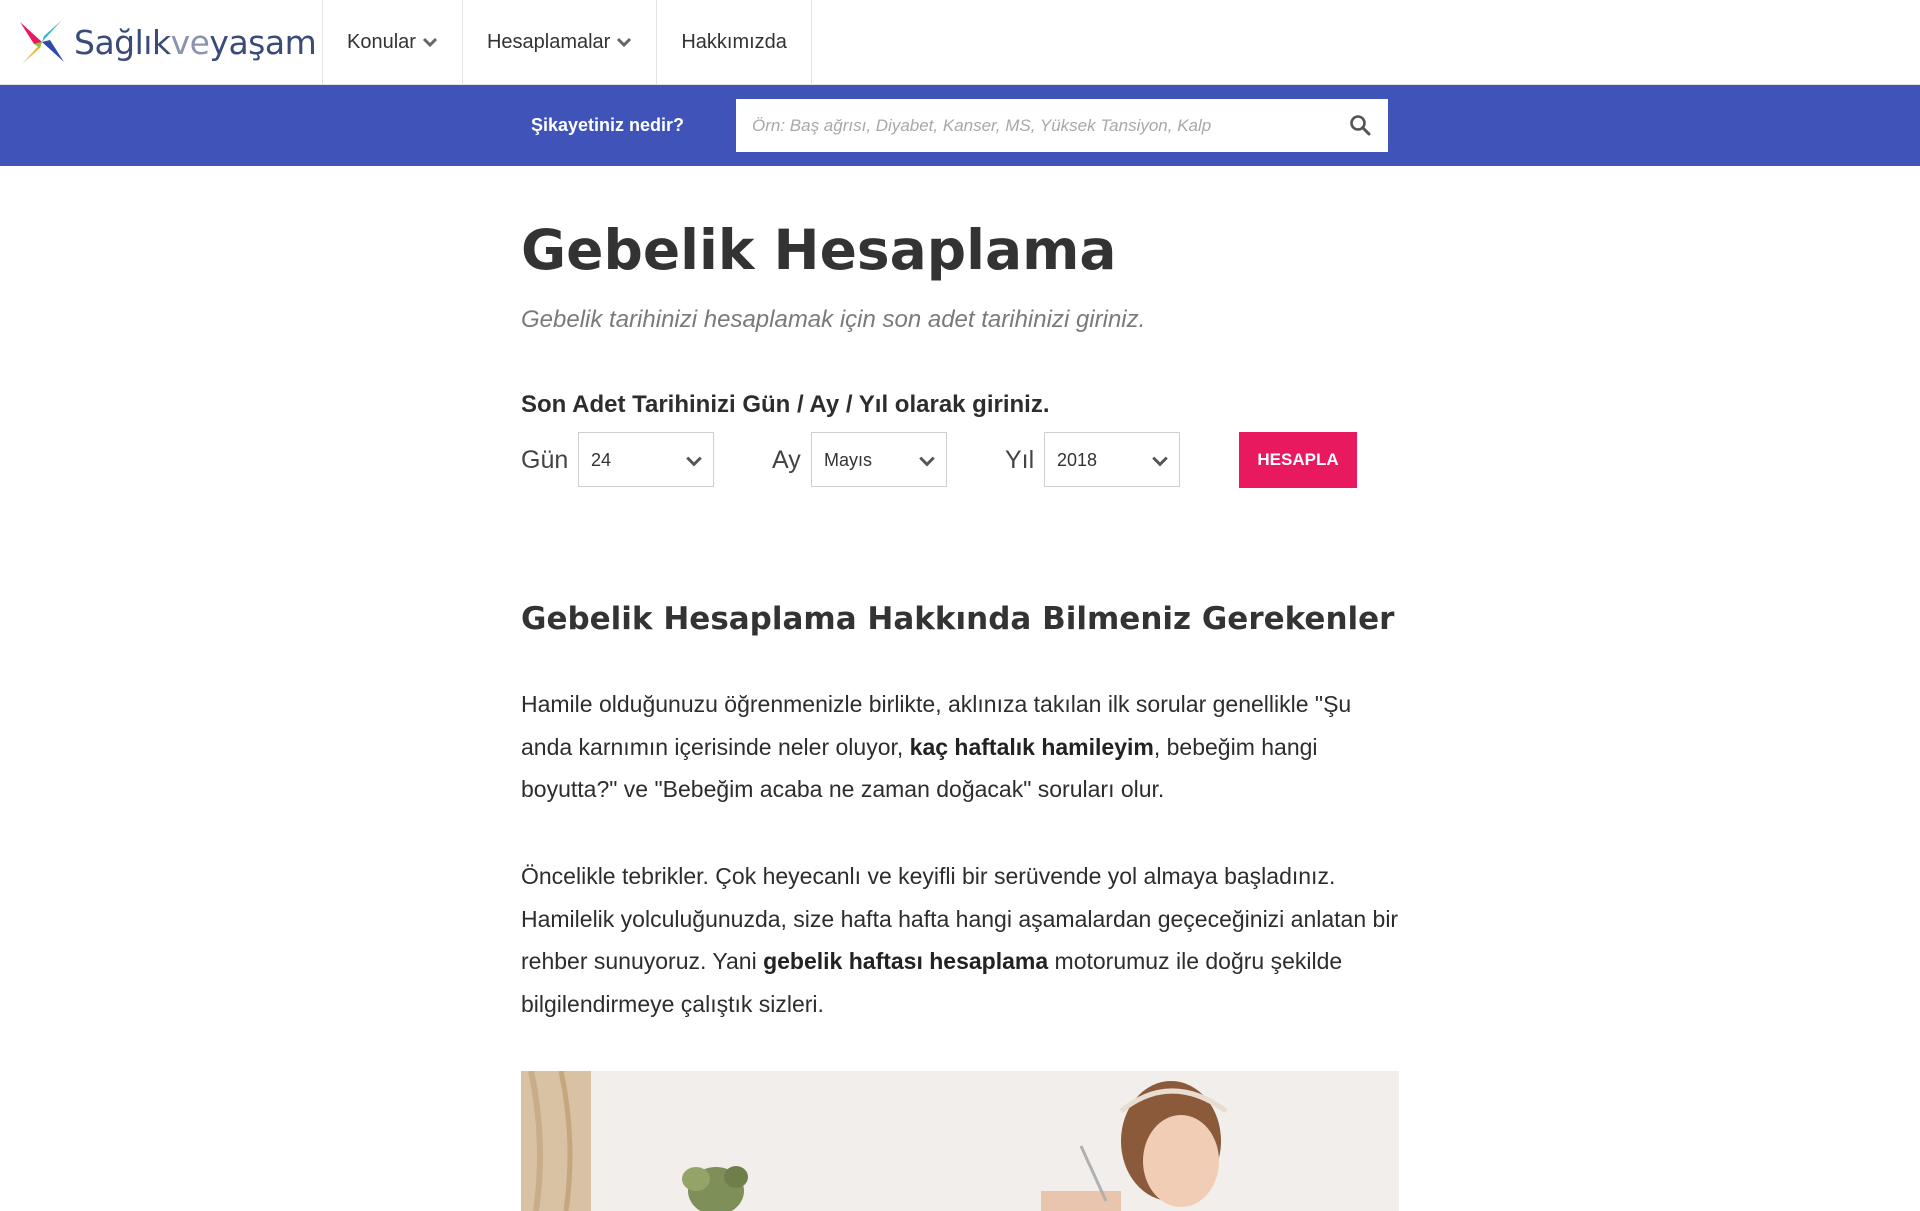 The width and height of the screenshot is (1920, 1211). Describe the element at coordinates (906, 961) in the screenshot. I see `bold-keyword: gebelik haftası hesaplama` at that location.